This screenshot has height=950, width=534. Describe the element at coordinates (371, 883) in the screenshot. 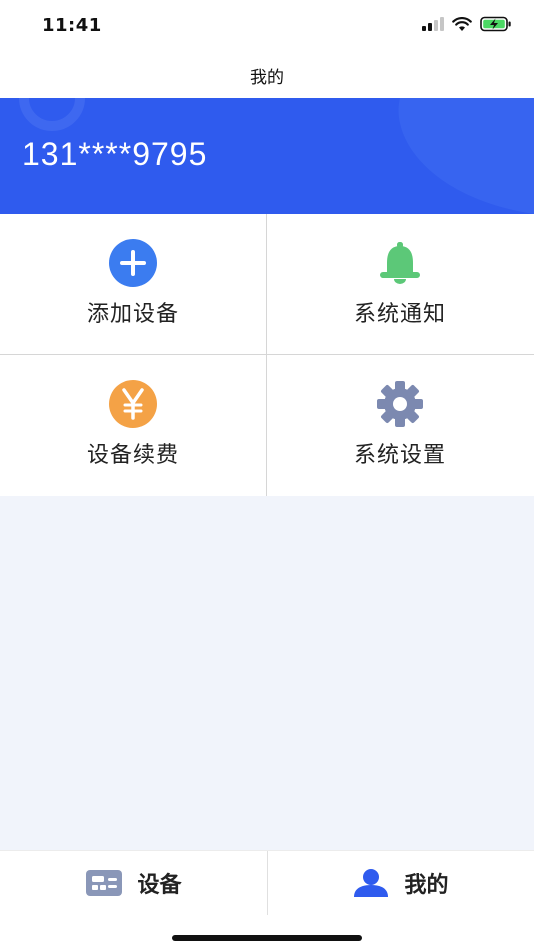

I see `user-icon` at that location.